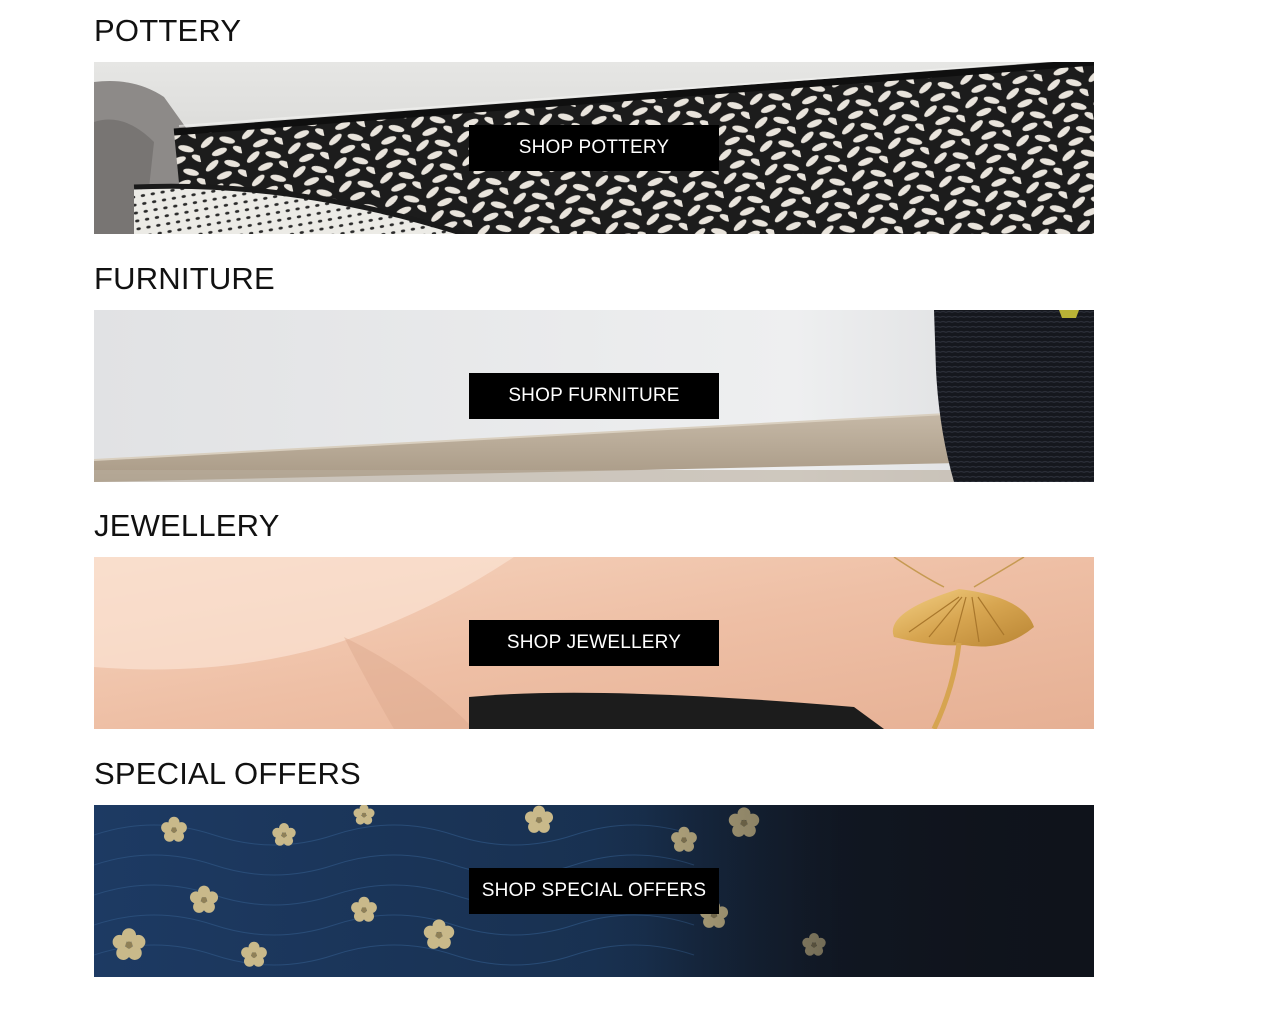 This screenshot has height=1022, width=1282. Describe the element at coordinates (187, 525) in the screenshot. I see `section-title-jewellery: JEWELLERY` at that location.